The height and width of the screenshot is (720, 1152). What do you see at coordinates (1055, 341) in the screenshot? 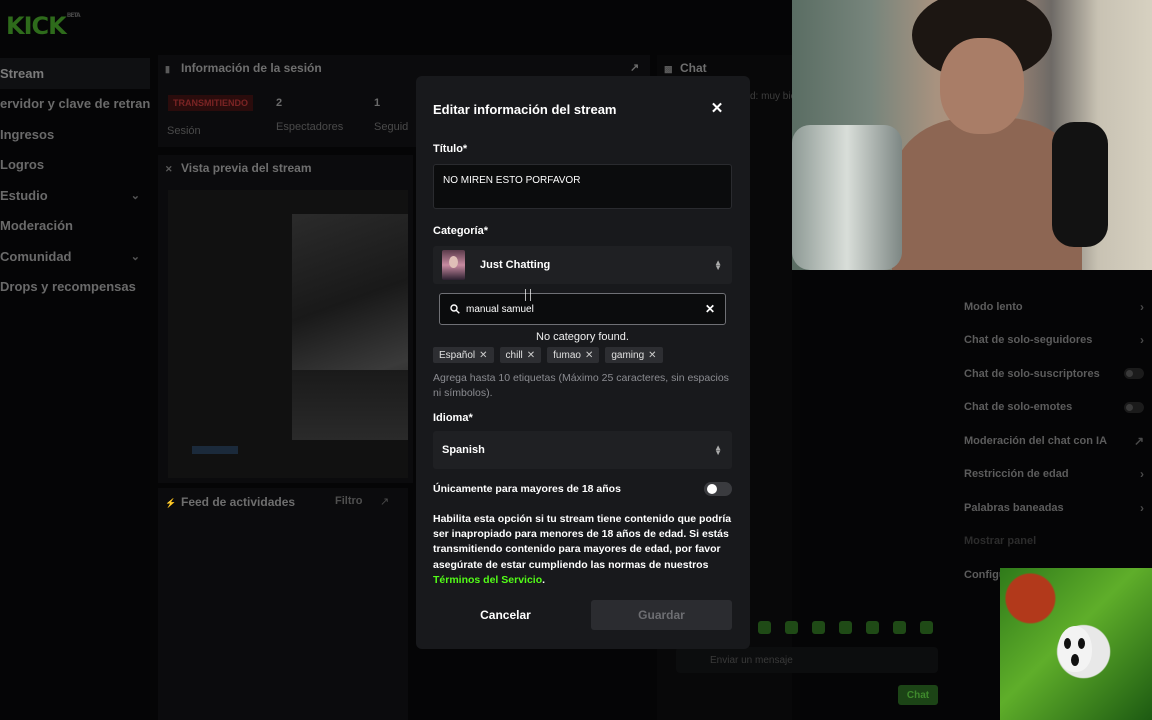
I see `followers-only-item: Chat de solo-seguidores ›` at bounding box center [1055, 341].